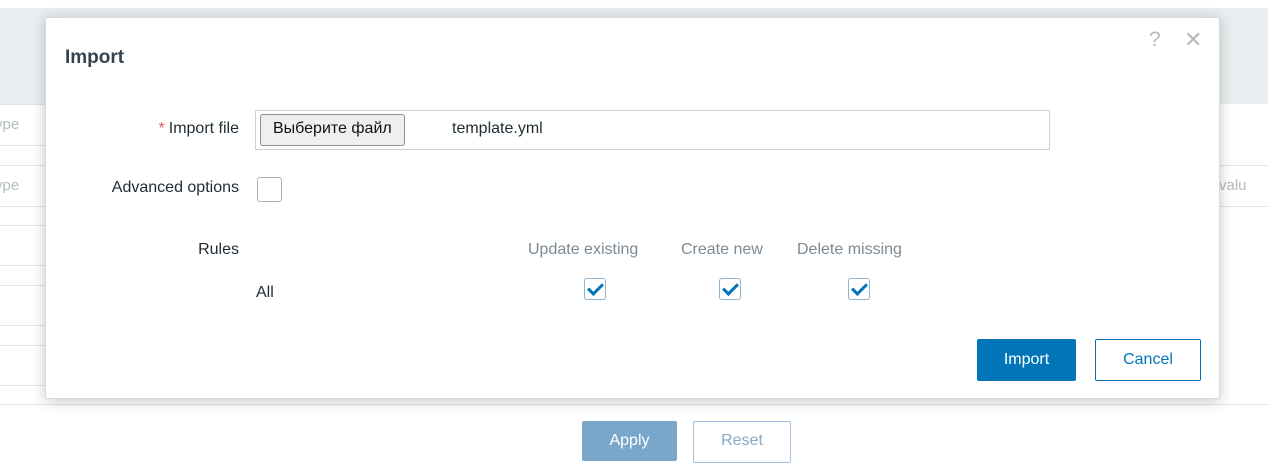  I want to click on rules-label: Rules, so click(218, 249).